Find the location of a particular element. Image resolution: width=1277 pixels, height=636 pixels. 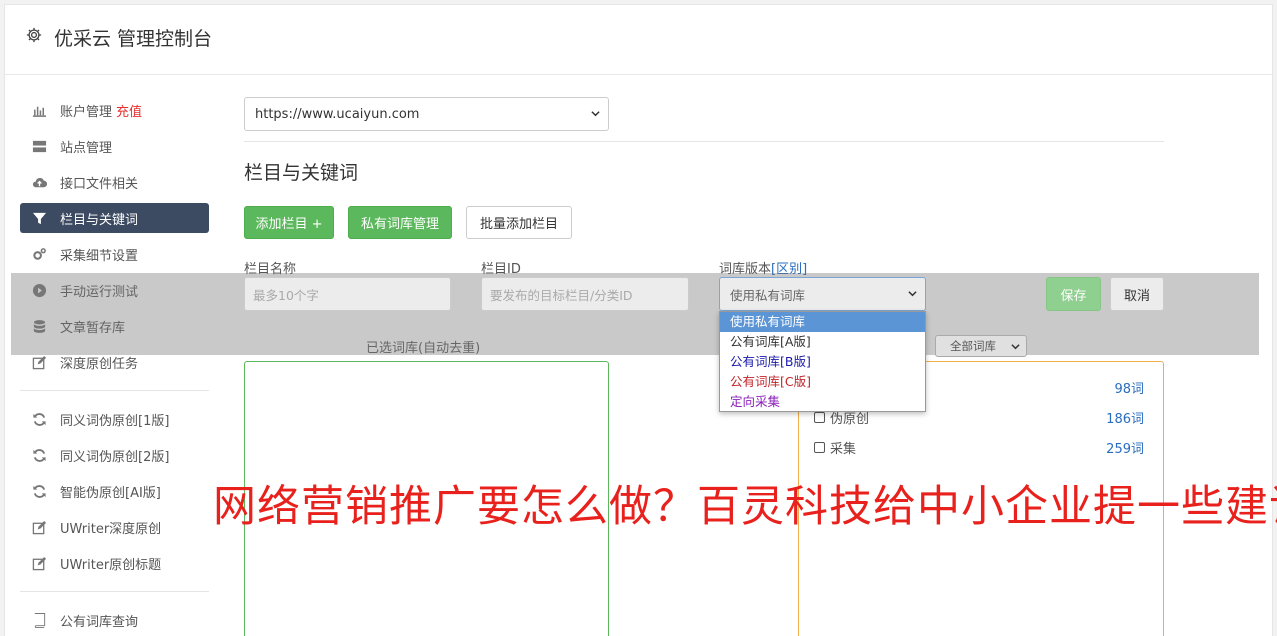

sidebar-item-public-lib: 公有词库查询 is located at coordinates (114, 620).